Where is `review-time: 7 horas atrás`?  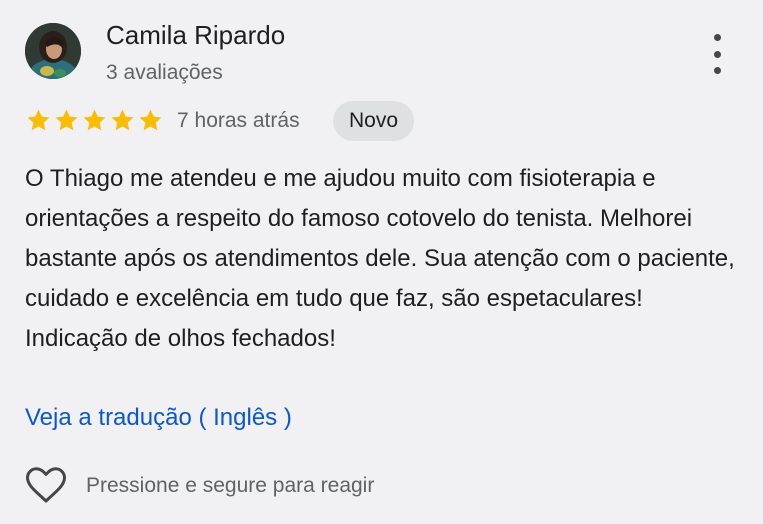 review-time: 7 horas atrás is located at coordinates (238, 120).